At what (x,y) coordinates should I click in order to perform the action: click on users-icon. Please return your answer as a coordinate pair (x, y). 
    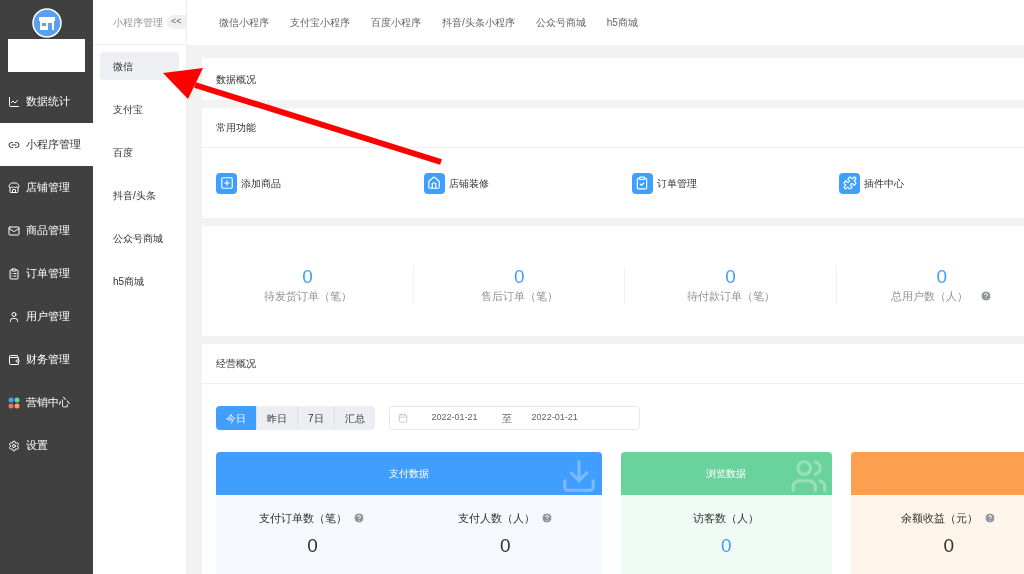
    Looking at the image, I should click on (808, 476).